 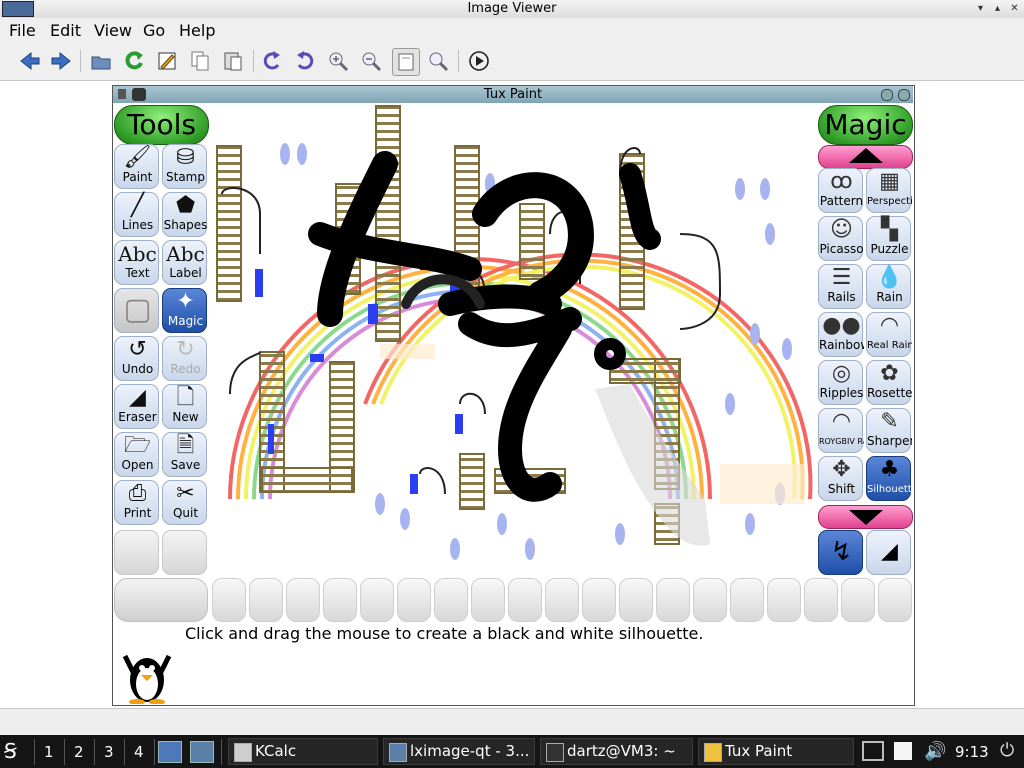 What do you see at coordinates (305, 61) in the screenshot?
I see `rotate-counterclockwise-icon` at bounding box center [305, 61].